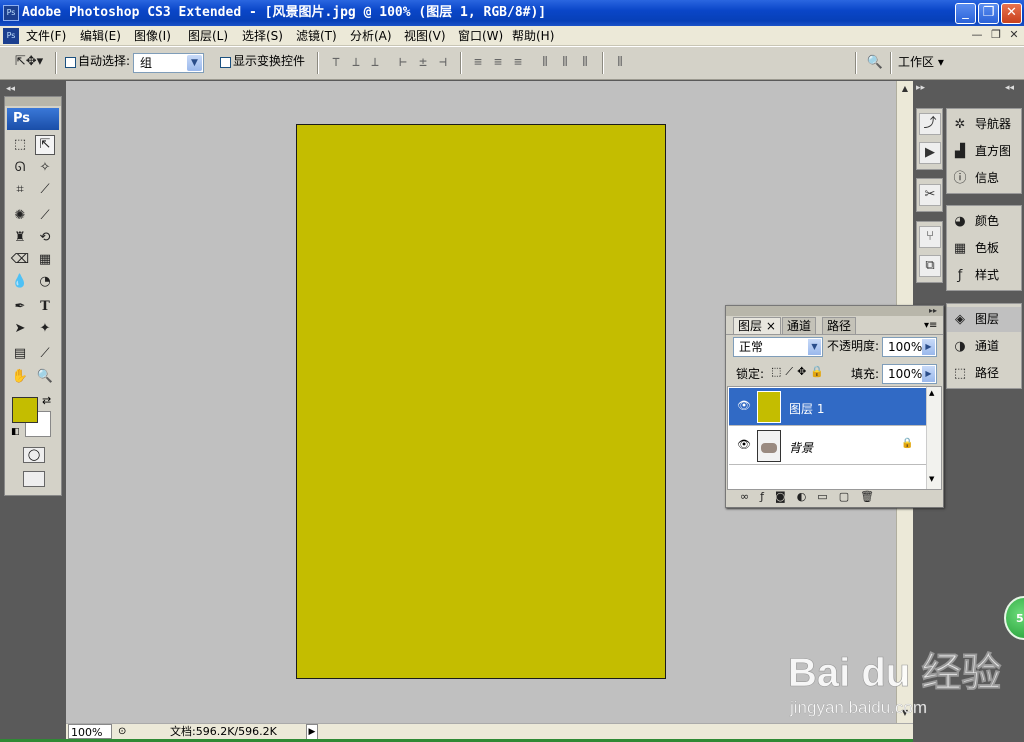  What do you see at coordinates (930, 237) in the screenshot?
I see `brushes-icon: ⑂` at bounding box center [930, 237].